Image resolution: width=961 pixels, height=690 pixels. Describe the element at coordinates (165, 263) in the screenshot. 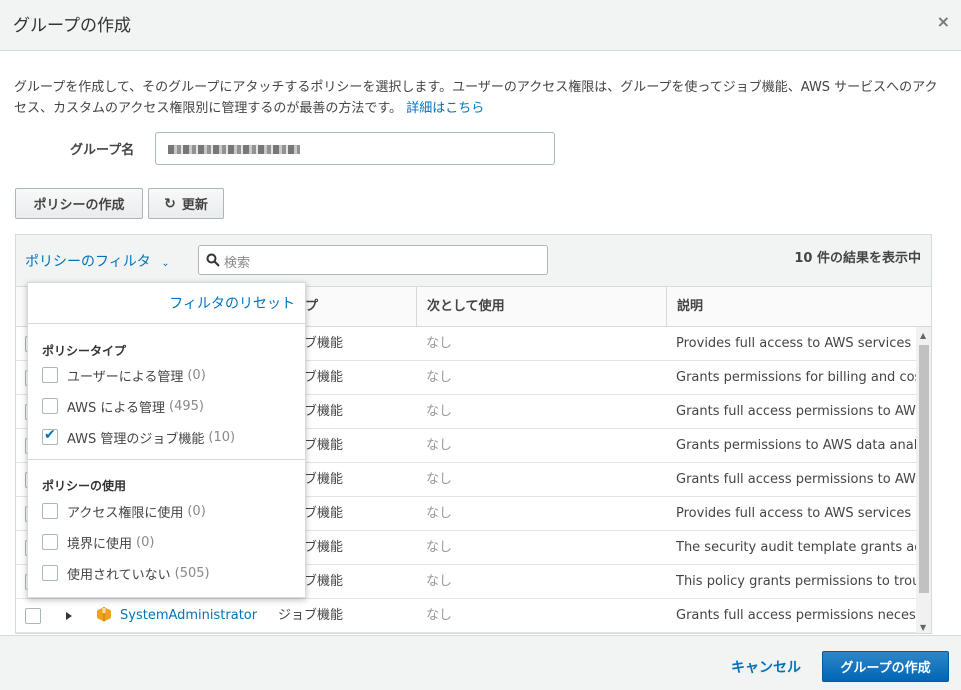

I see `chevron-down-icon: ⌄` at that location.